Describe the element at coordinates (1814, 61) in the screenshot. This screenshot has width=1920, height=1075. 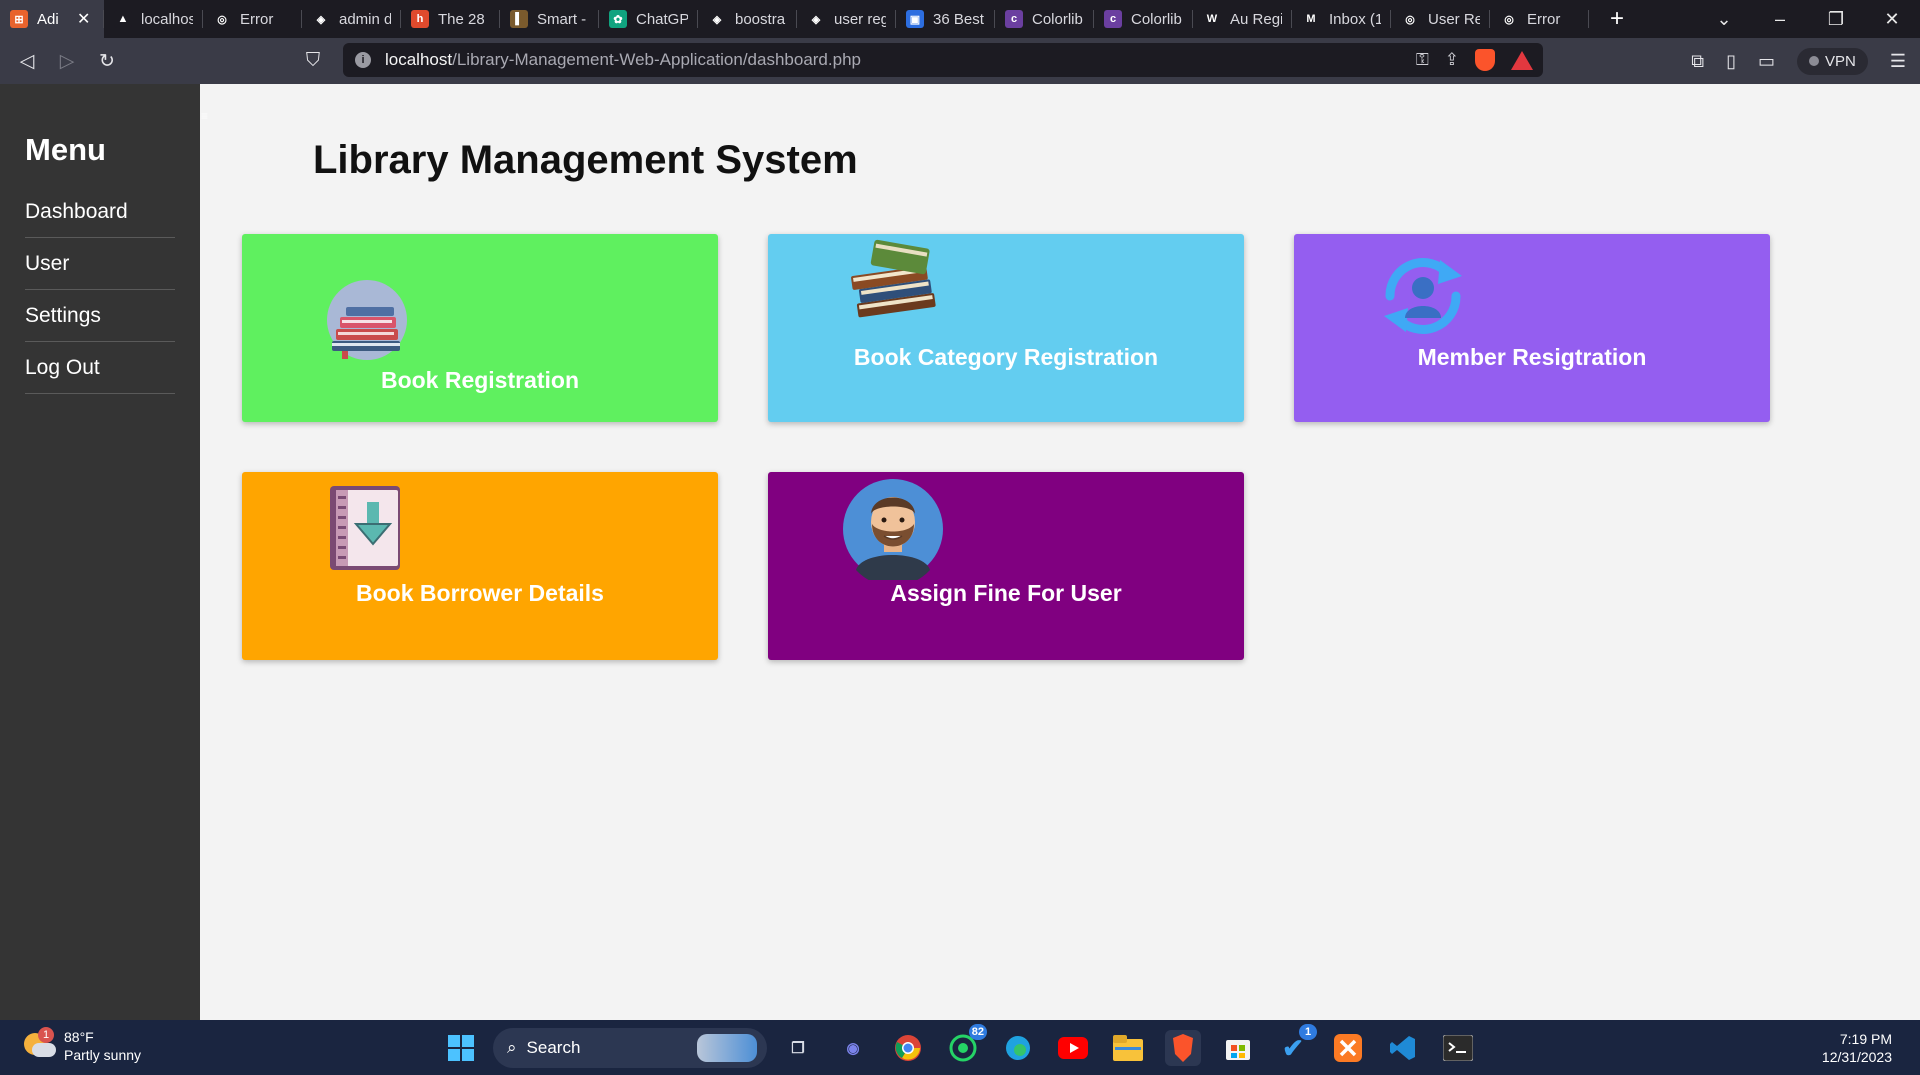
I see `vpn-status-icon` at that location.